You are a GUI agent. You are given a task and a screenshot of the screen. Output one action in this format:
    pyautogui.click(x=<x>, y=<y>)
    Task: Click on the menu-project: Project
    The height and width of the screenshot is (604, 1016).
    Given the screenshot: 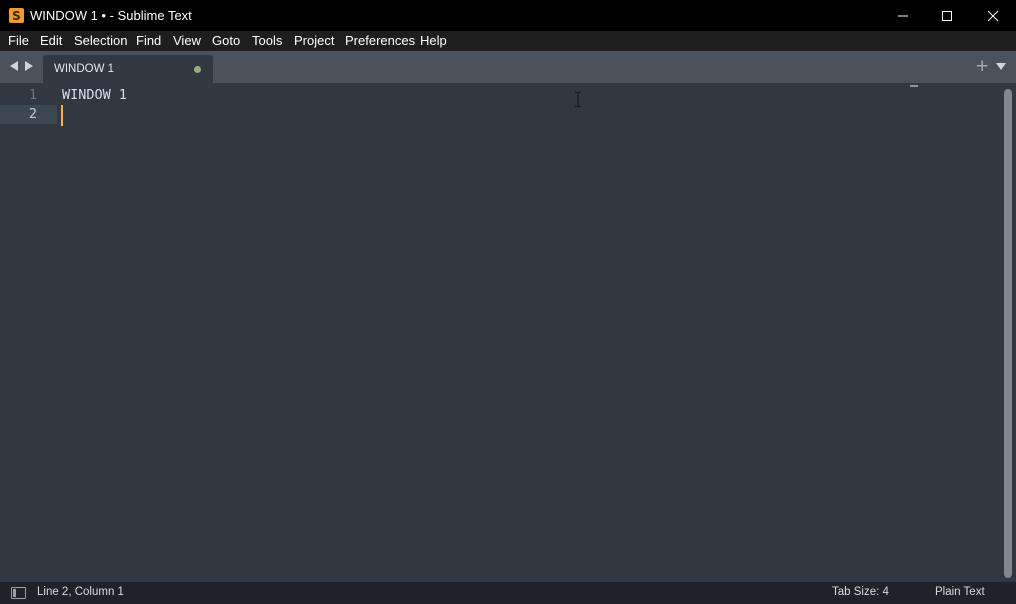 What is the action you would take?
    pyautogui.click(x=314, y=40)
    